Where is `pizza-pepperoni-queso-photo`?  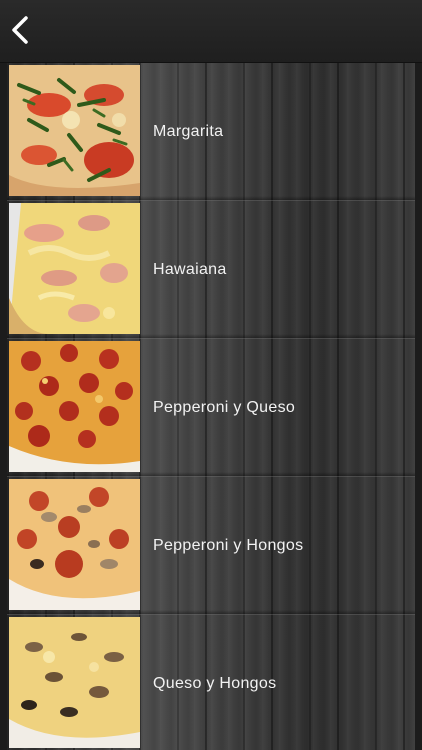
pizza-pepperoni-queso-photo is located at coordinates (74, 406).